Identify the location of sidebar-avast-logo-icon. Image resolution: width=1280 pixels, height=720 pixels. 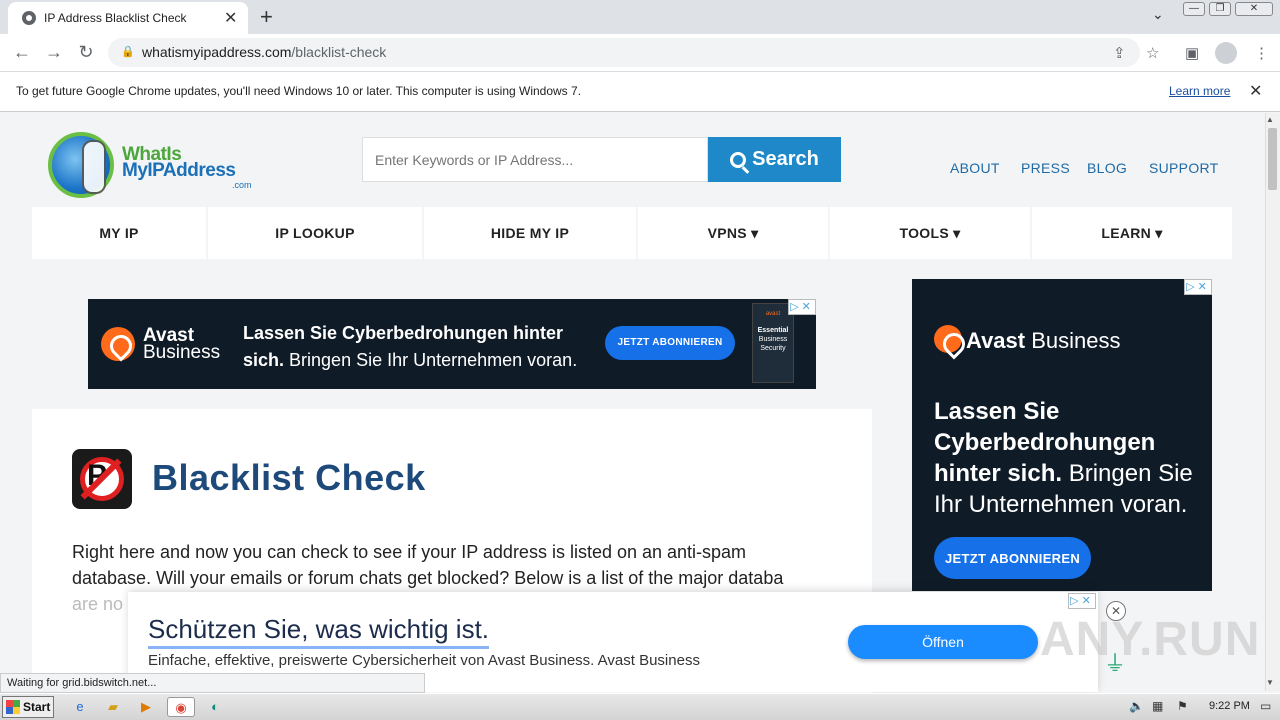
(948, 339).